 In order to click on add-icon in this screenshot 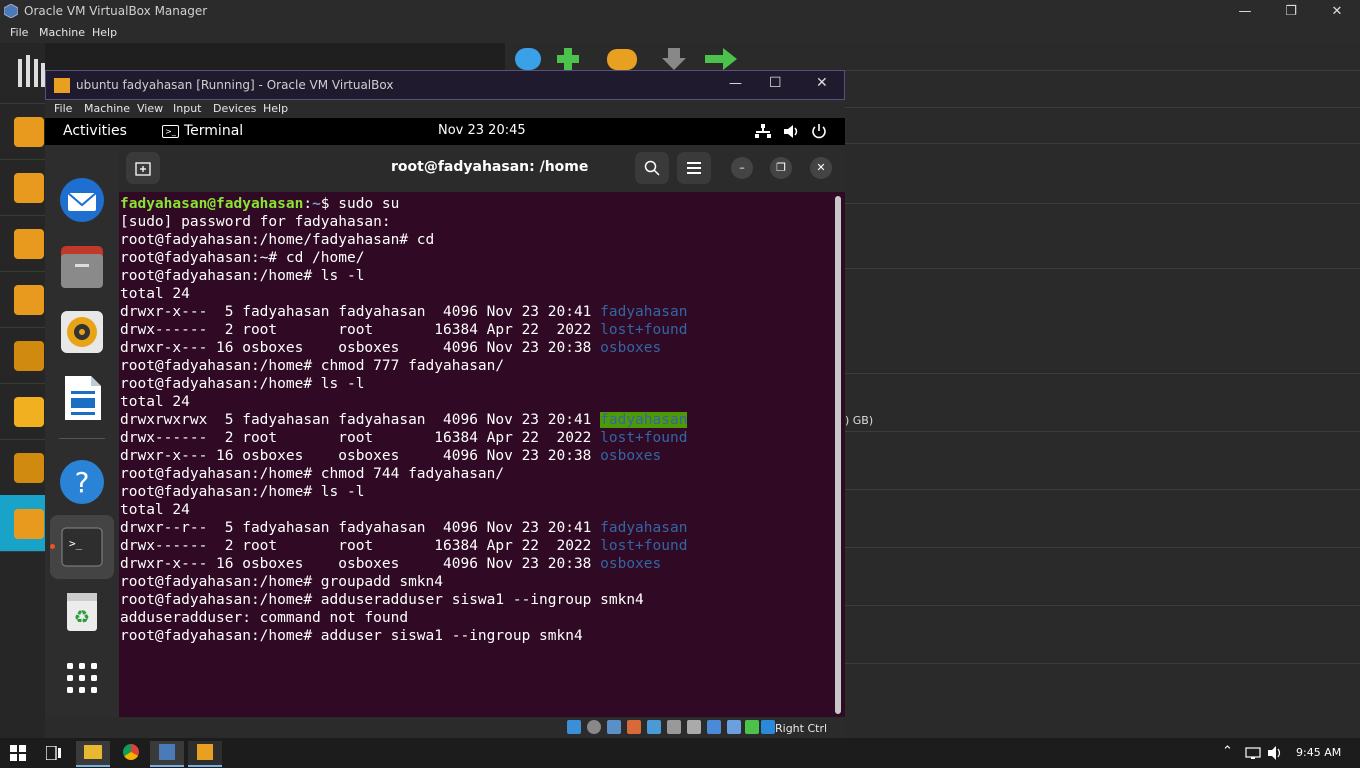, I will do `click(568, 59)`.